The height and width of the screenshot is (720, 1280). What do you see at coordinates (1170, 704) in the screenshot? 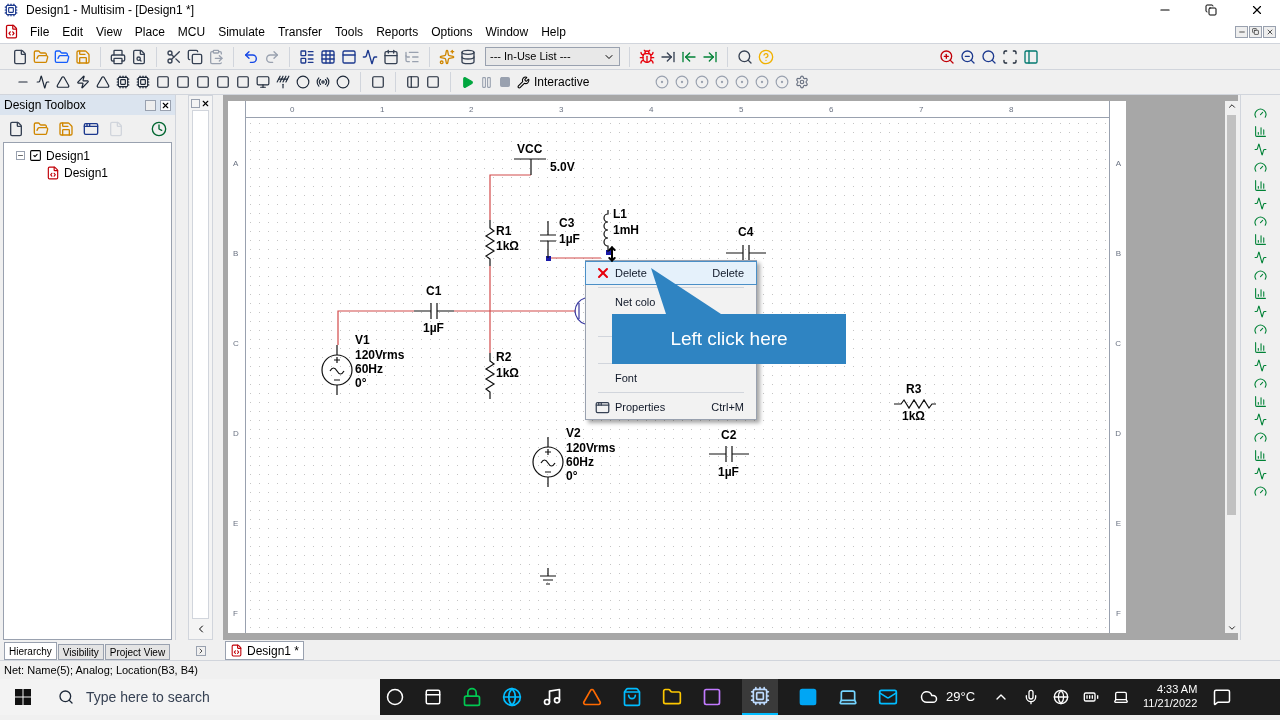
I see `clock-date: 11/21/2022` at bounding box center [1170, 704].